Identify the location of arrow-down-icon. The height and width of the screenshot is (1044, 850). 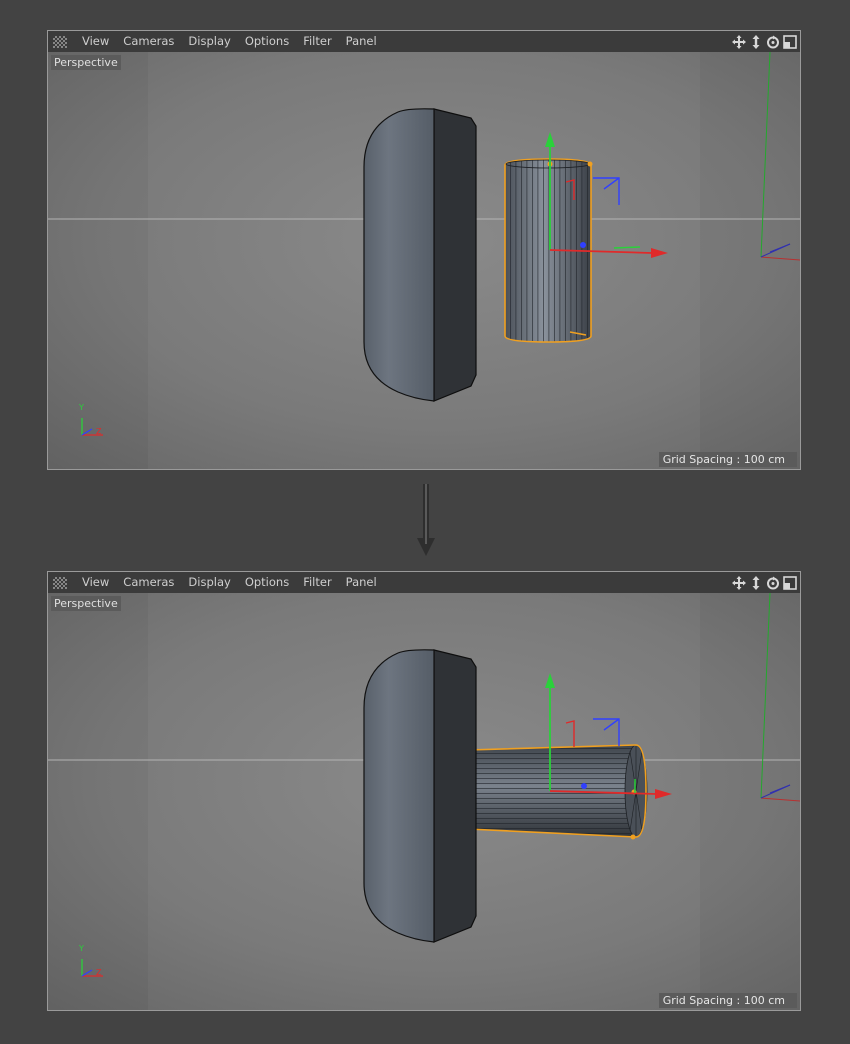
(426, 520).